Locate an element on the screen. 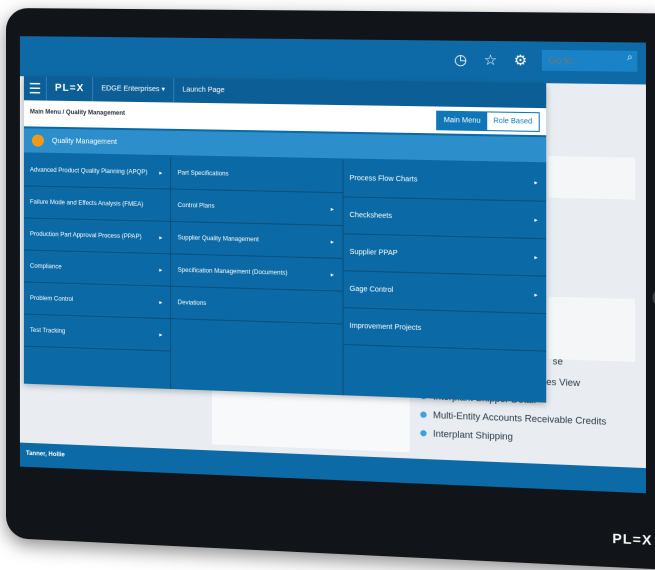 The image size is (655, 570). menu-item-spec-management: Specification Management (Documents) ▸ is located at coordinates (257, 272).